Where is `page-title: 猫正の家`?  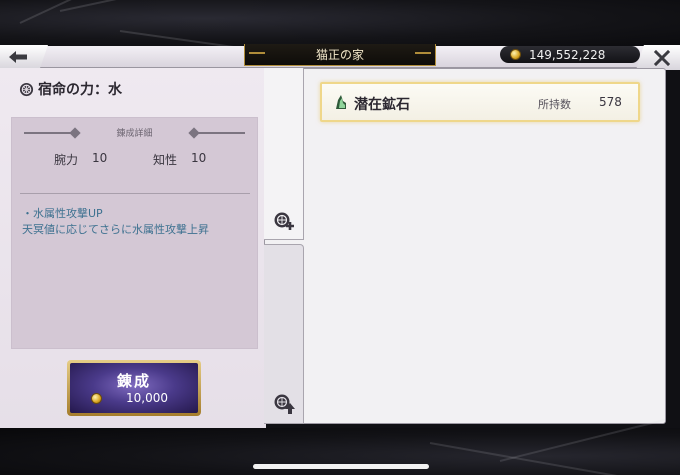 page-title: 猫正の家 is located at coordinates (340, 55).